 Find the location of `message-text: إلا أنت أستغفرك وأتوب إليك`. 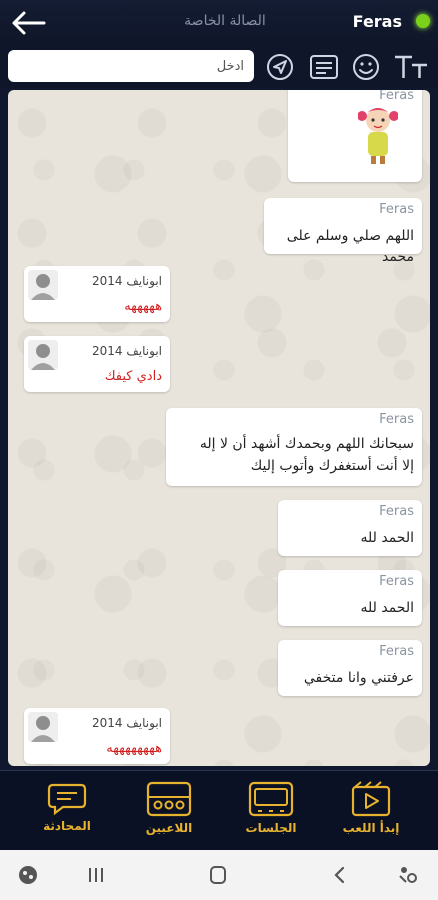

message-text: إلا أنت أستغفرك وأتوب إليك is located at coordinates (332, 466).